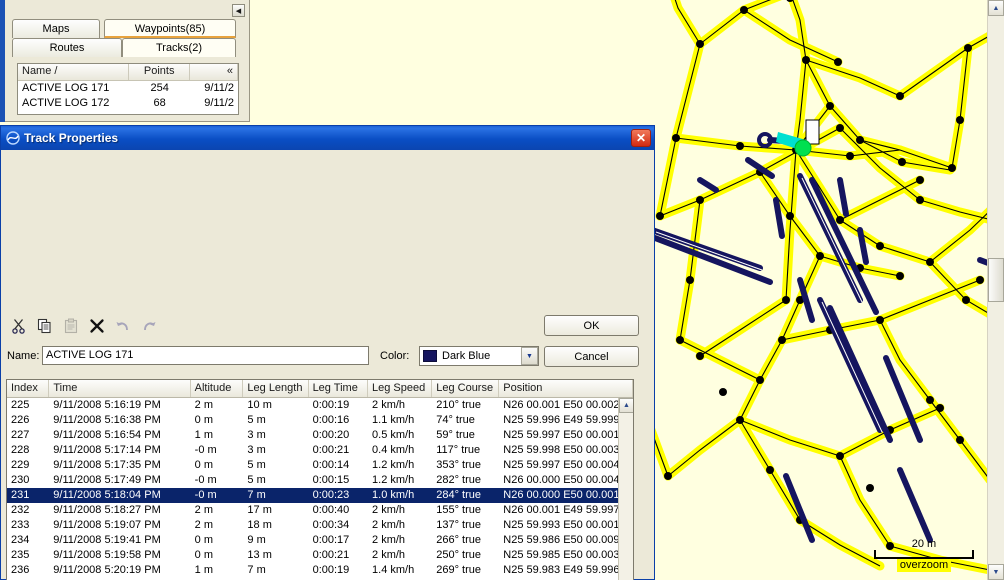 The width and height of the screenshot is (1004, 580). What do you see at coordinates (214, 72) in the screenshot?
I see `track-col-date: «` at bounding box center [214, 72].